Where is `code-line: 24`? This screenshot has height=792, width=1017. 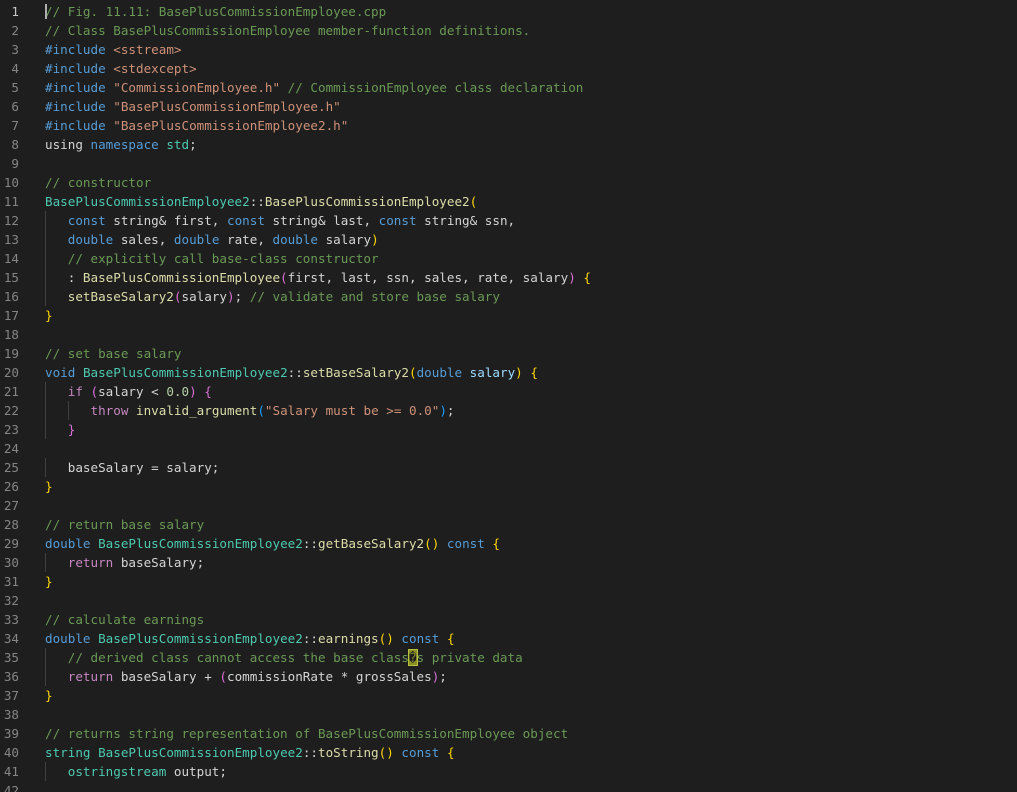
code-line: 24 is located at coordinates (508, 448).